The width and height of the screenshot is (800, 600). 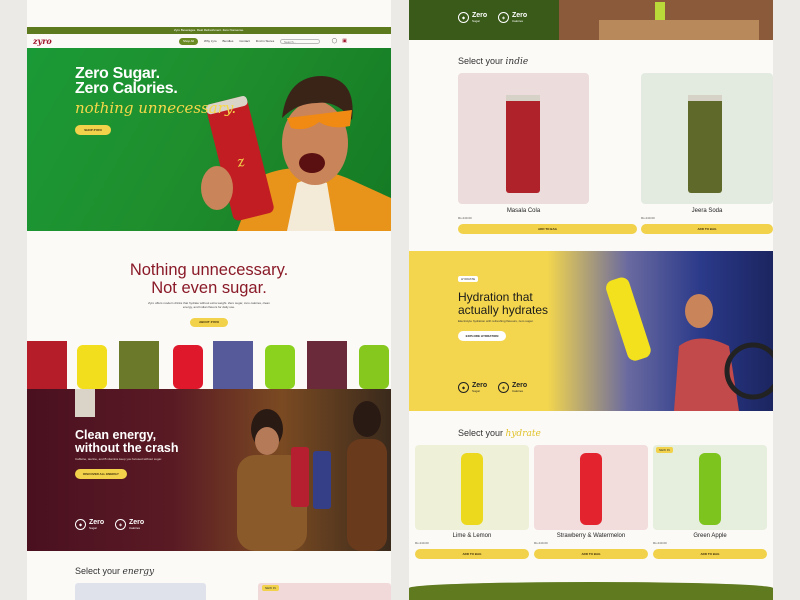 I want to click on product-card: NEW IN, so click(x=324, y=591).